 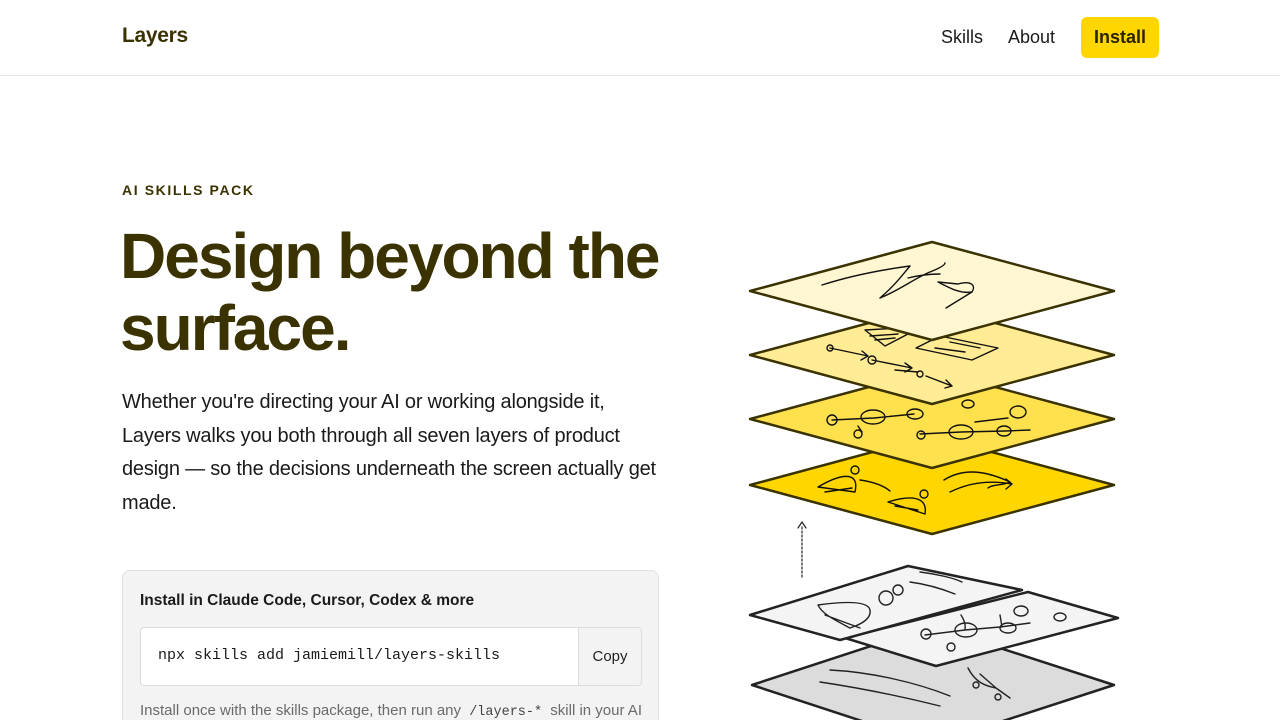 What do you see at coordinates (188, 190) in the screenshot?
I see `eyebrow-label: AI SKILLS PACK` at bounding box center [188, 190].